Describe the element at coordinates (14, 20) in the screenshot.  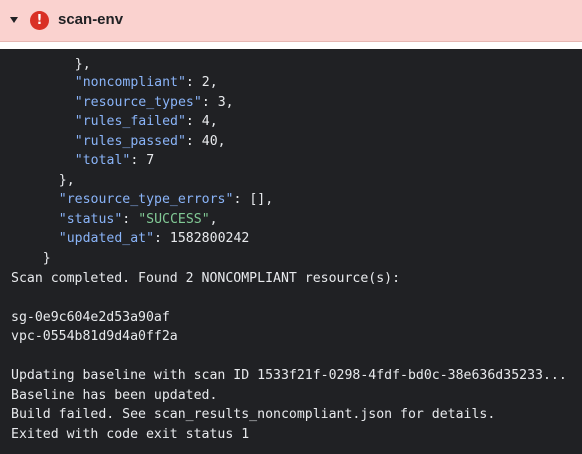
I see `caret-down-icon` at that location.